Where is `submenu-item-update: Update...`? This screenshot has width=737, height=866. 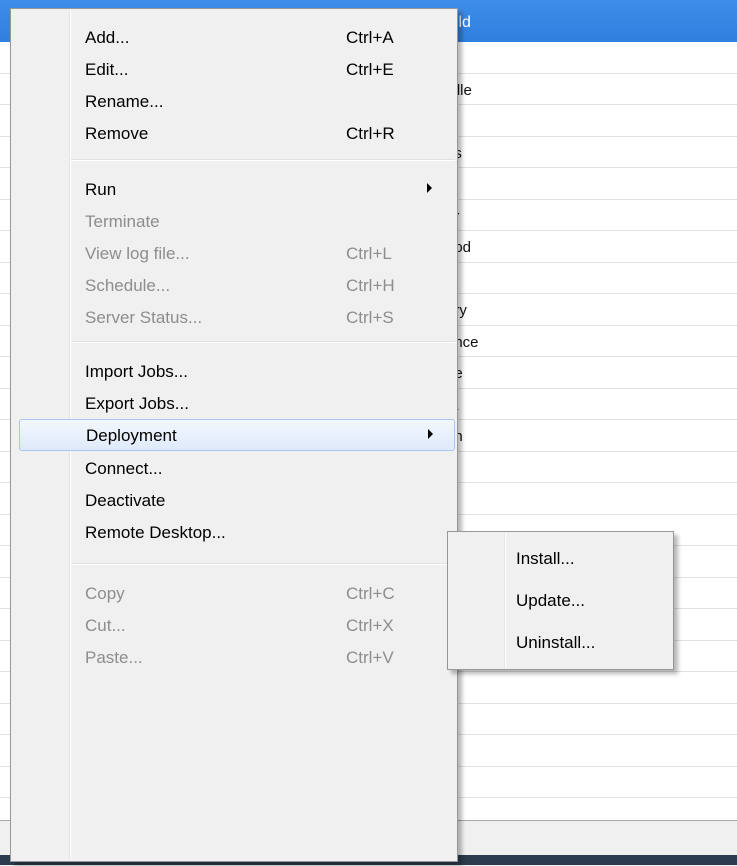 submenu-item-update: Update... is located at coordinates (560, 600).